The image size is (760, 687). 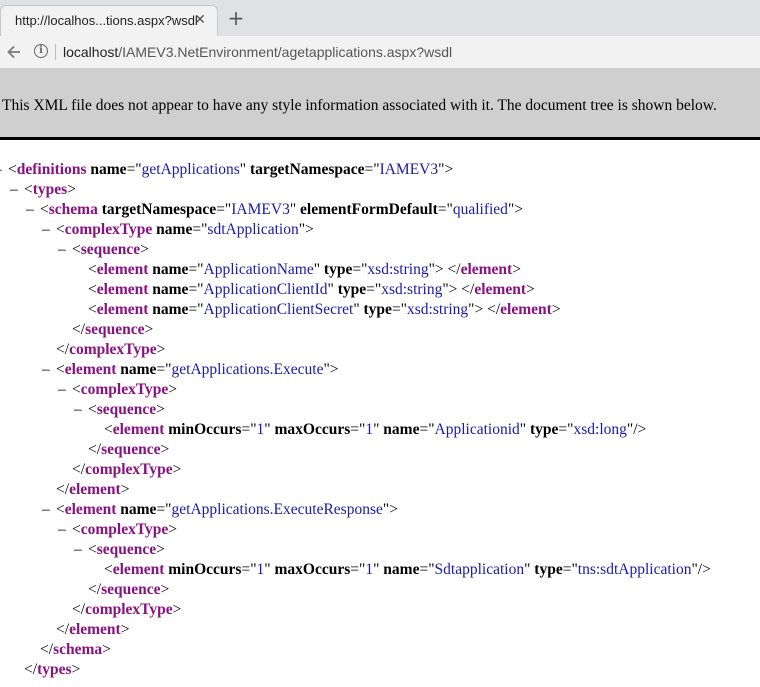 I want to click on xml-line-close-types: </types>, so click(x=52, y=669).